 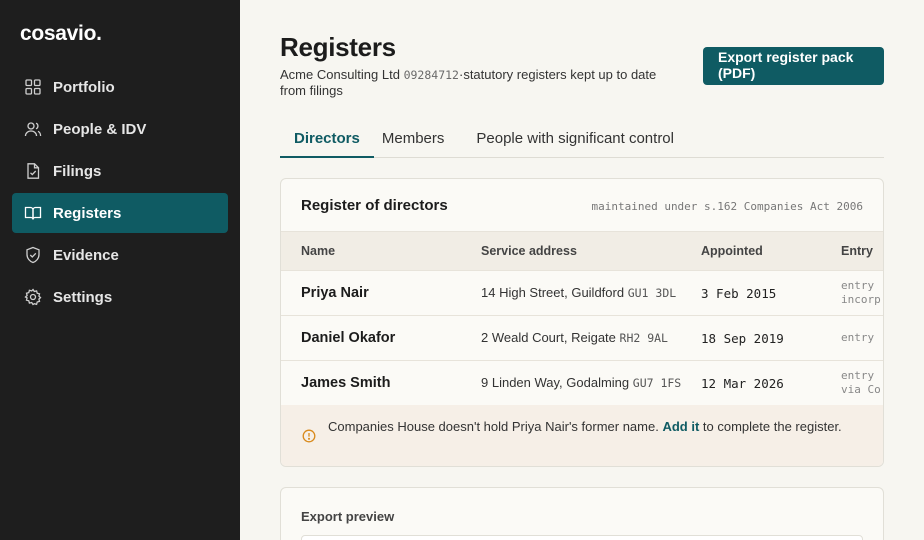 What do you see at coordinates (33, 255) in the screenshot?
I see `shield-check-icon` at bounding box center [33, 255].